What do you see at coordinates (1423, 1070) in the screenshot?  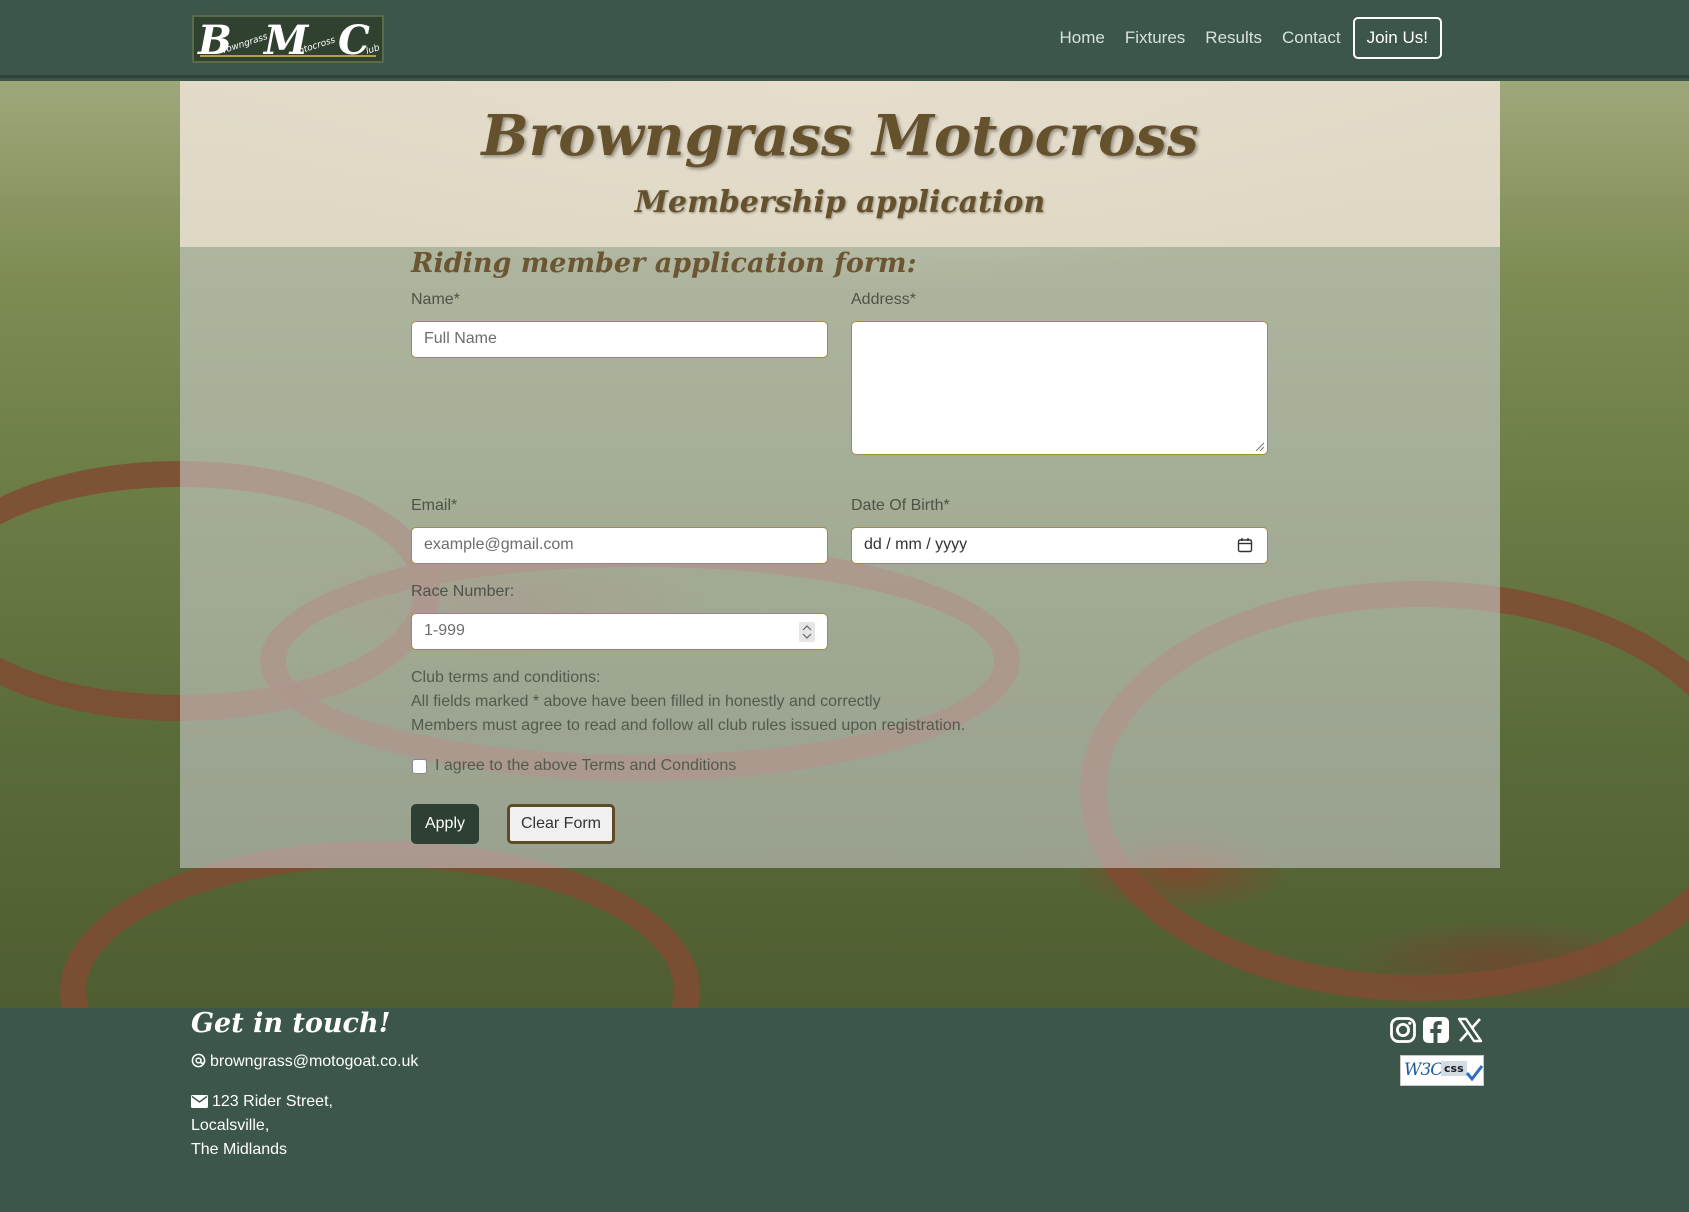 I see `w3c-logo-text: W3C` at bounding box center [1423, 1070].